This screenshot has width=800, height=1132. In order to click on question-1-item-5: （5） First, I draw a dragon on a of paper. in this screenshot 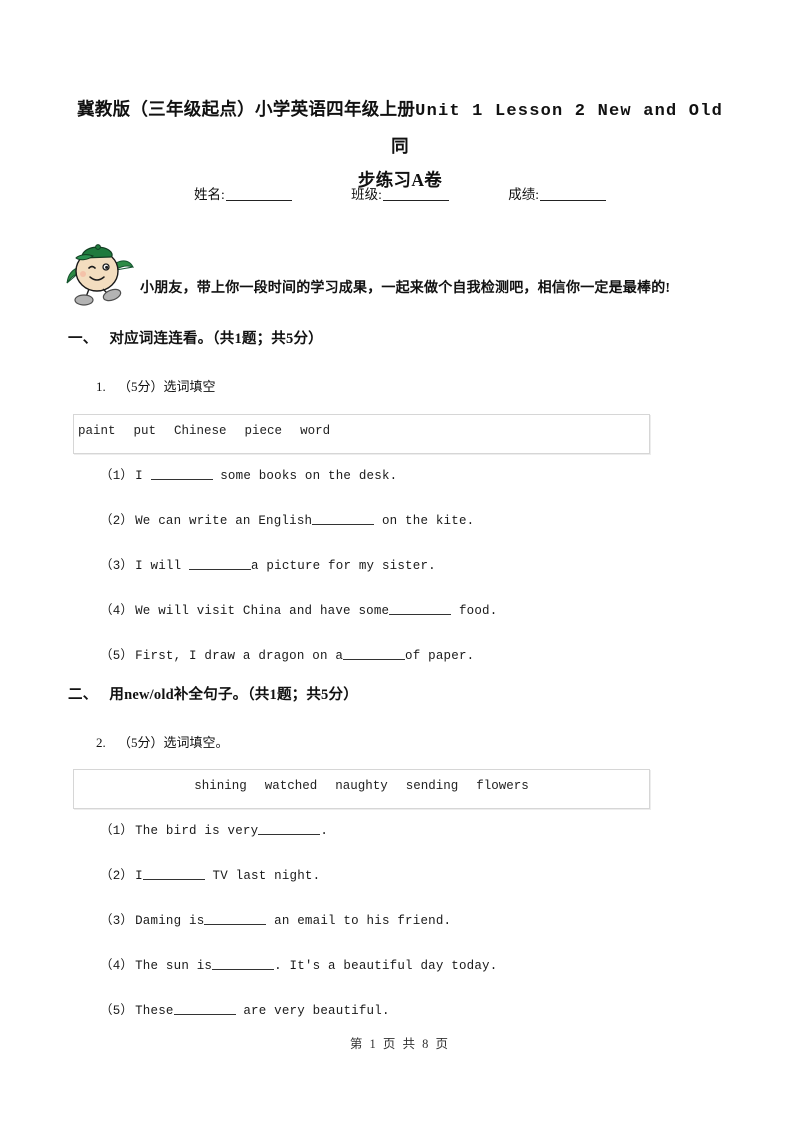, I will do `click(287, 653)`.